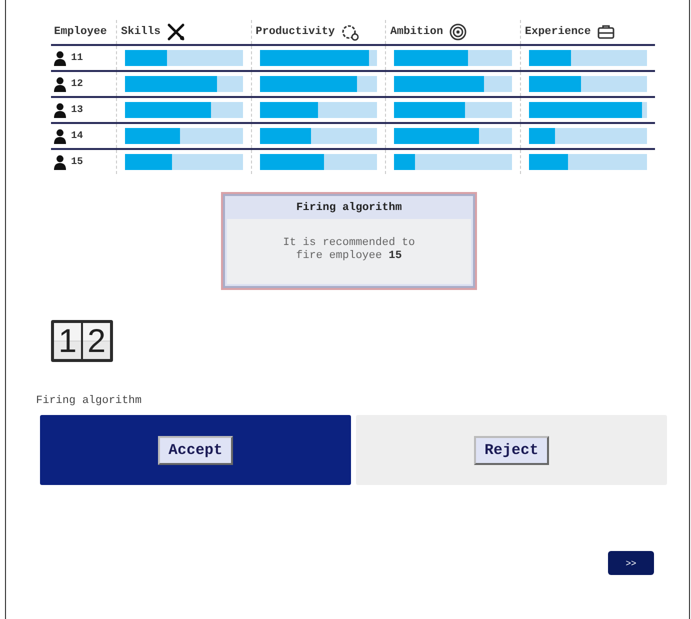  What do you see at coordinates (349, 249) in the screenshot?
I see `dialog-message: It is recommended to fire employee 15` at bounding box center [349, 249].